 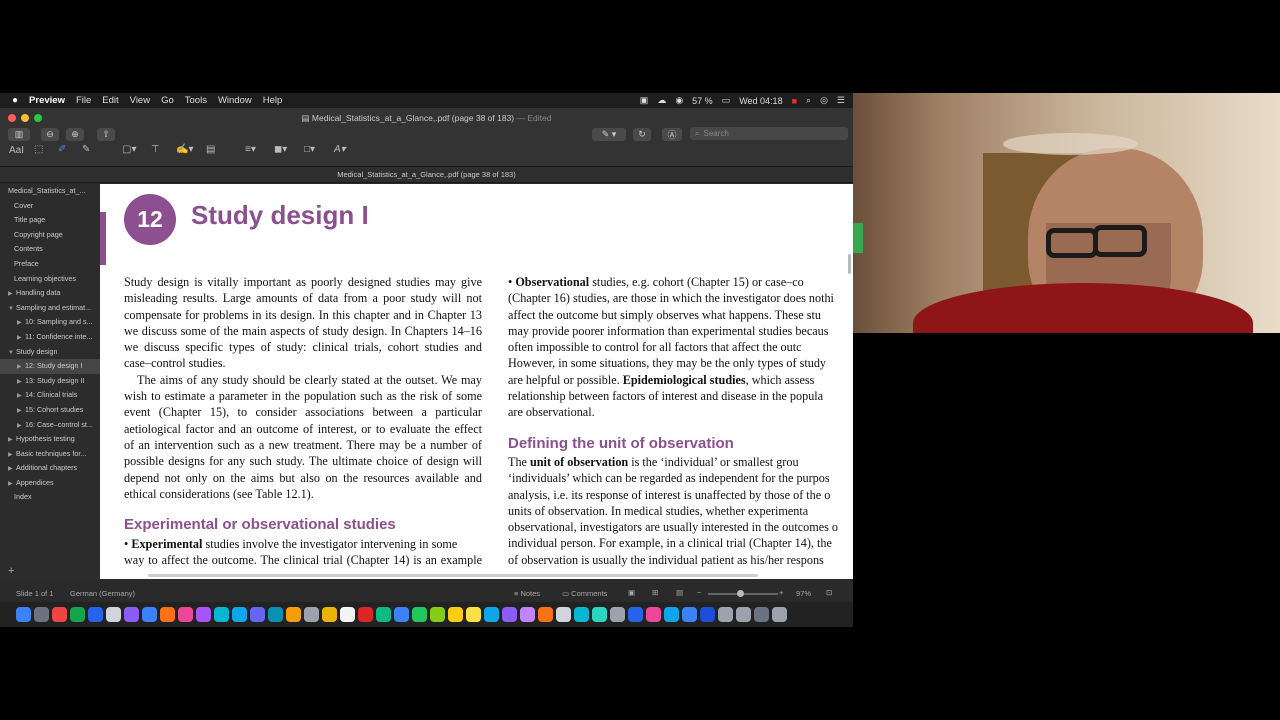 What do you see at coordinates (129, 149) in the screenshot?
I see `shapes-icon: ▢▾` at bounding box center [129, 149].